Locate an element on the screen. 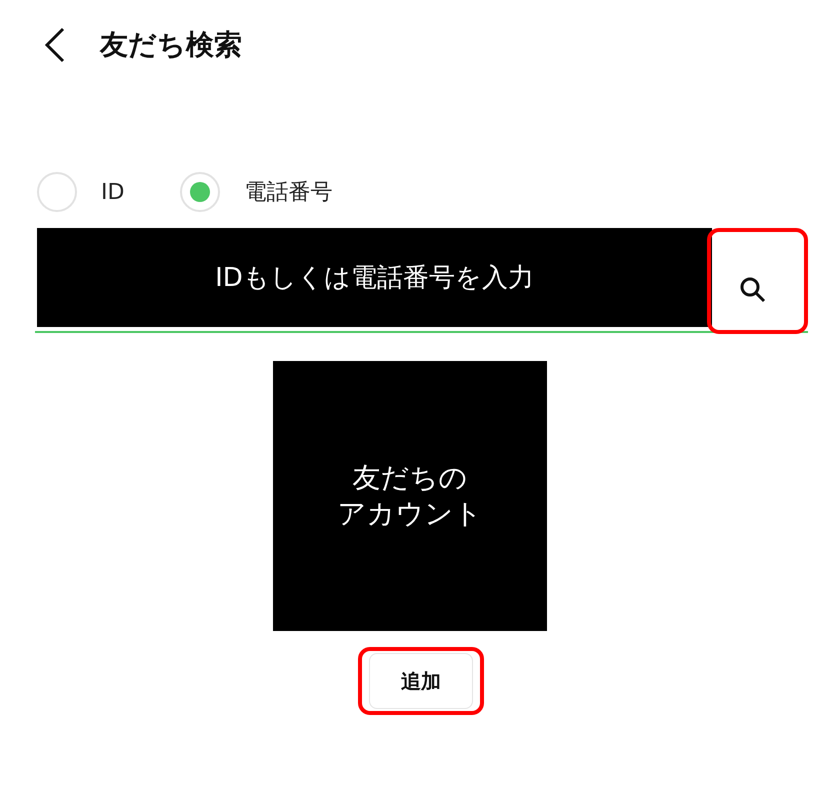 The image size is (840, 807). search-icon is located at coordinates (753, 290).